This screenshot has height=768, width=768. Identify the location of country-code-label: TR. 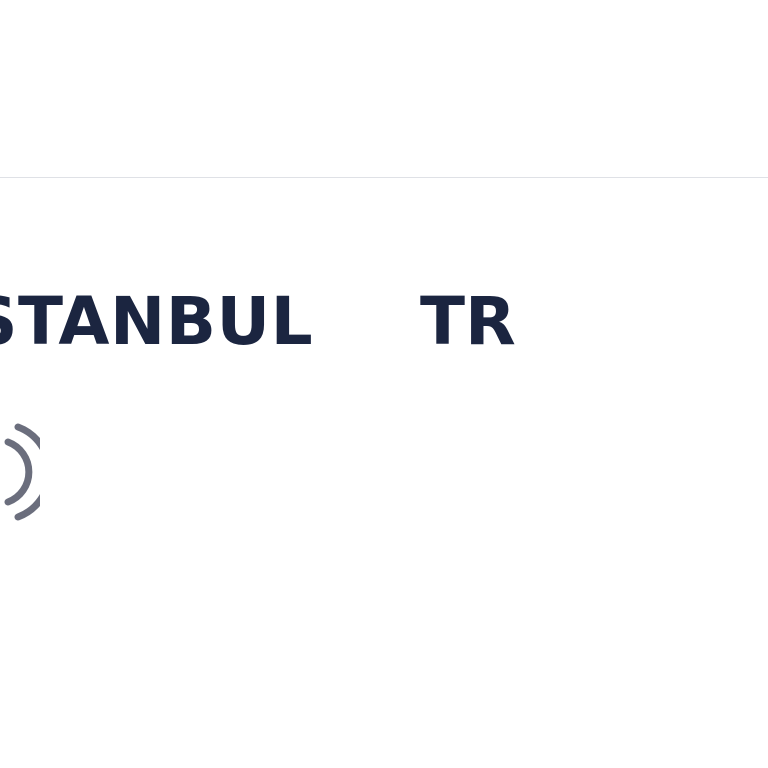
(468, 321).